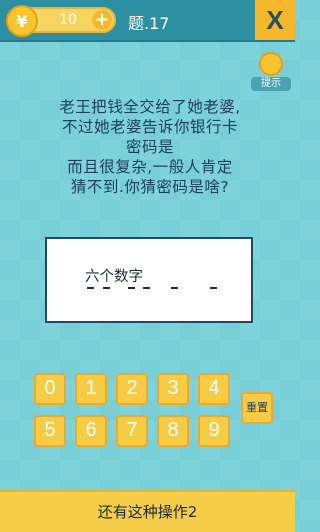 The image size is (320, 532). What do you see at coordinates (275, 20) in the screenshot?
I see `close-button: X` at bounding box center [275, 20].